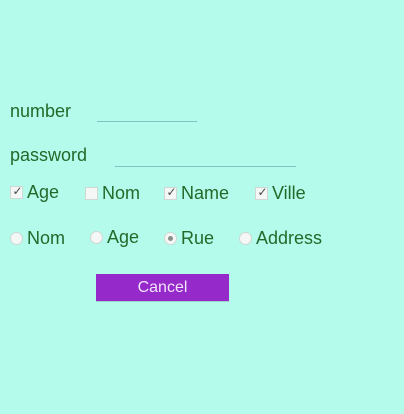 The height and width of the screenshot is (414, 404). I want to click on password-input, so click(205, 156).